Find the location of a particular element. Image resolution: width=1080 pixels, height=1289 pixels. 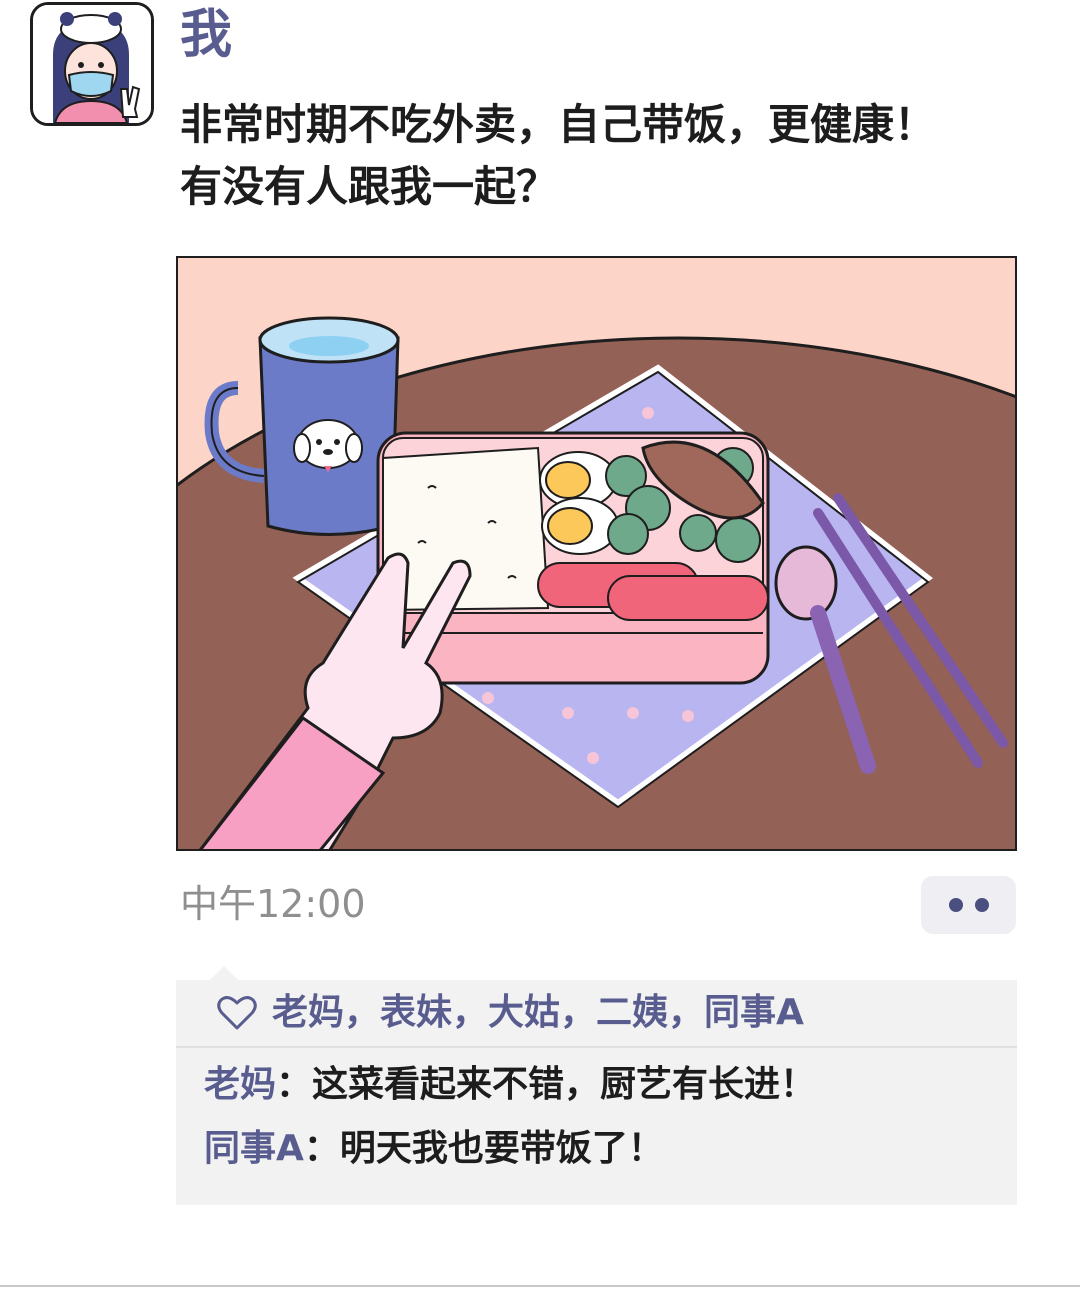

likes-row: 老妈，表妹，大姑，二姨，同事A is located at coordinates (596, 1014).